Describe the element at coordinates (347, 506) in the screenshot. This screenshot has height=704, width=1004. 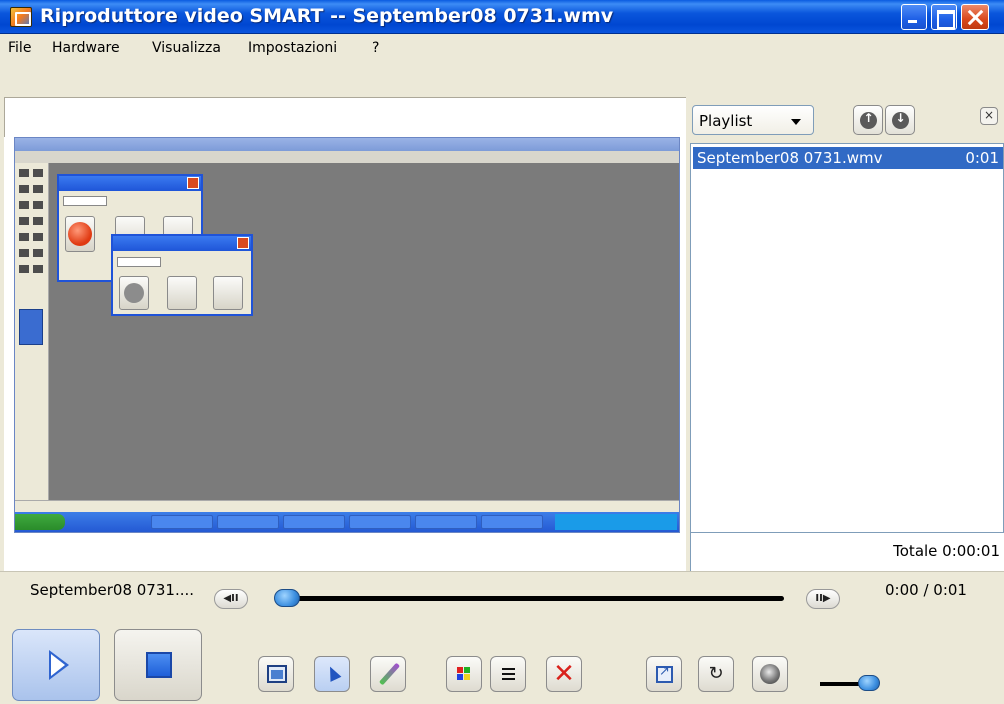
I see `recorded-status-bar` at that location.